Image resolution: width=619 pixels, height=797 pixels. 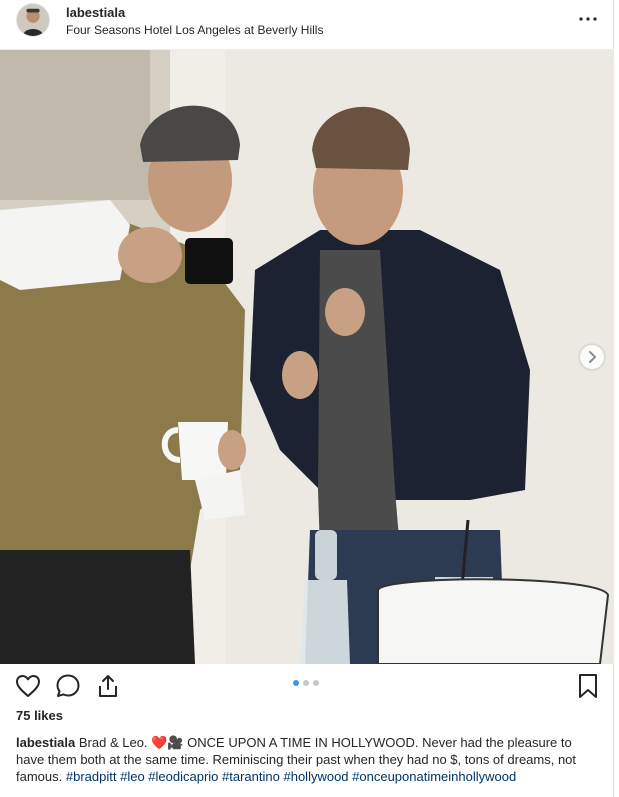 What do you see at coordinates (39, 715) in the screenshot?
I see `likes-count: 75 likes` at bounding box center [39, 715].